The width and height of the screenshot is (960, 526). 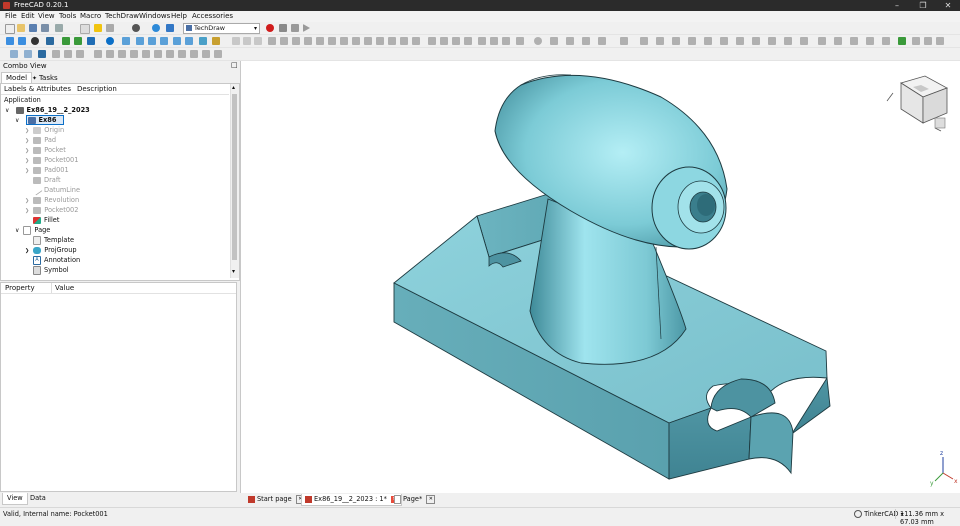 What do you see at coordinates (879, 514) in the screenshot?
I see `navigation-style-selector: TinkerCAD ▾` at bounding box center [879, 514].